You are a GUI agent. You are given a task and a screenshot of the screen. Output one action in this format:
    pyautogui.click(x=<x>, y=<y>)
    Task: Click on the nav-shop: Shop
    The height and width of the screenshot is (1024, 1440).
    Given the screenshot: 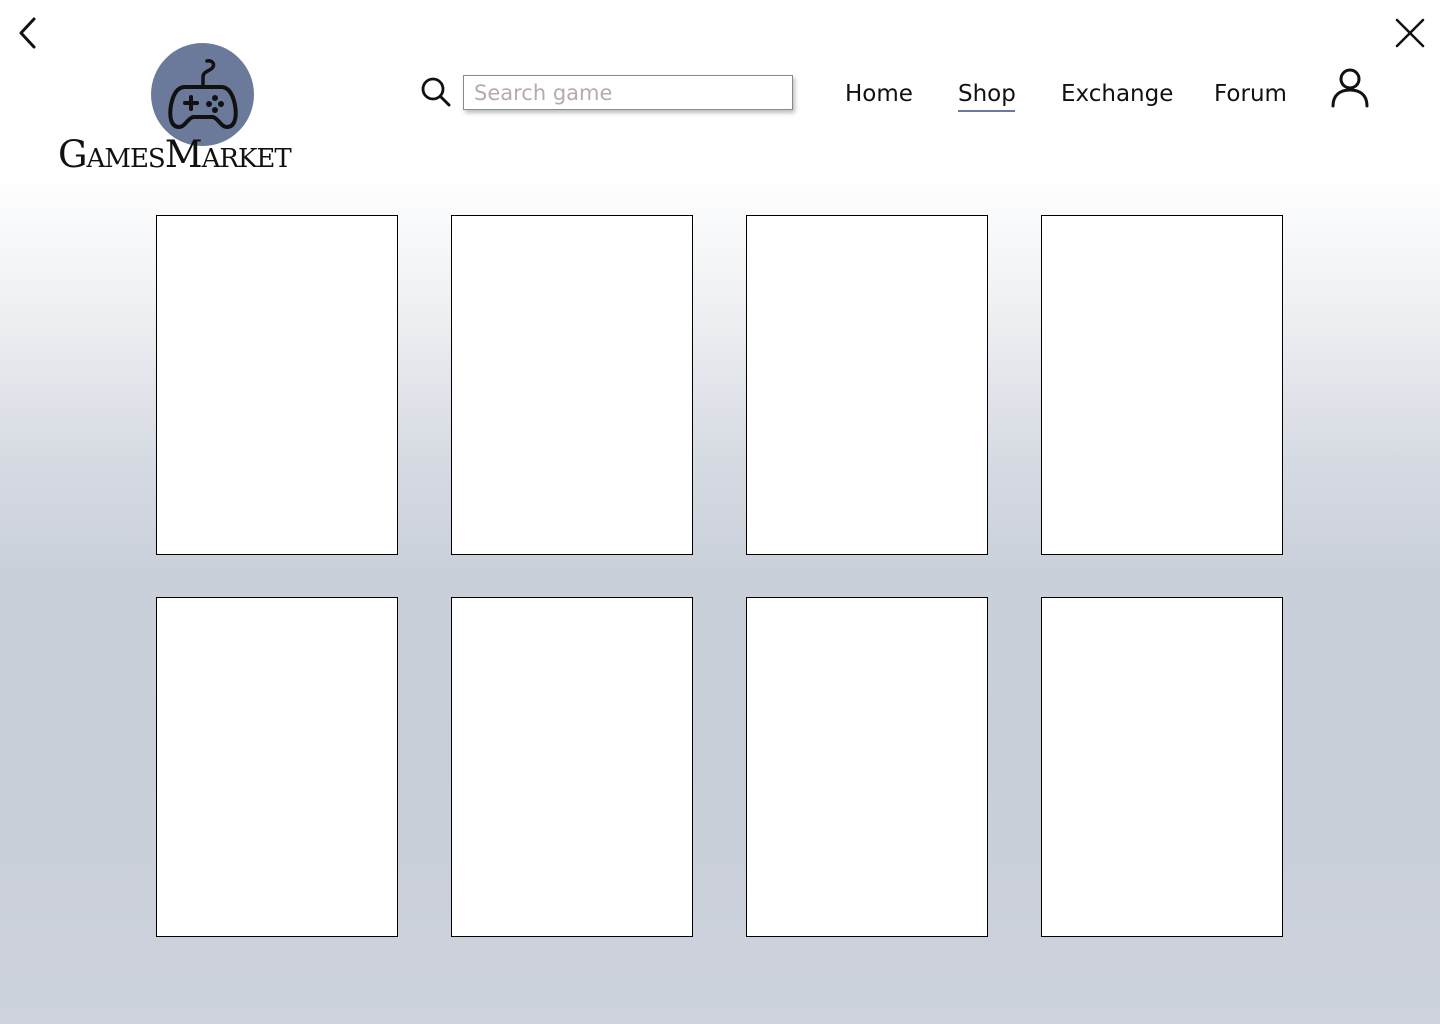 What is the action you would take?
    pyautogui.click(x=987, y=95)
    